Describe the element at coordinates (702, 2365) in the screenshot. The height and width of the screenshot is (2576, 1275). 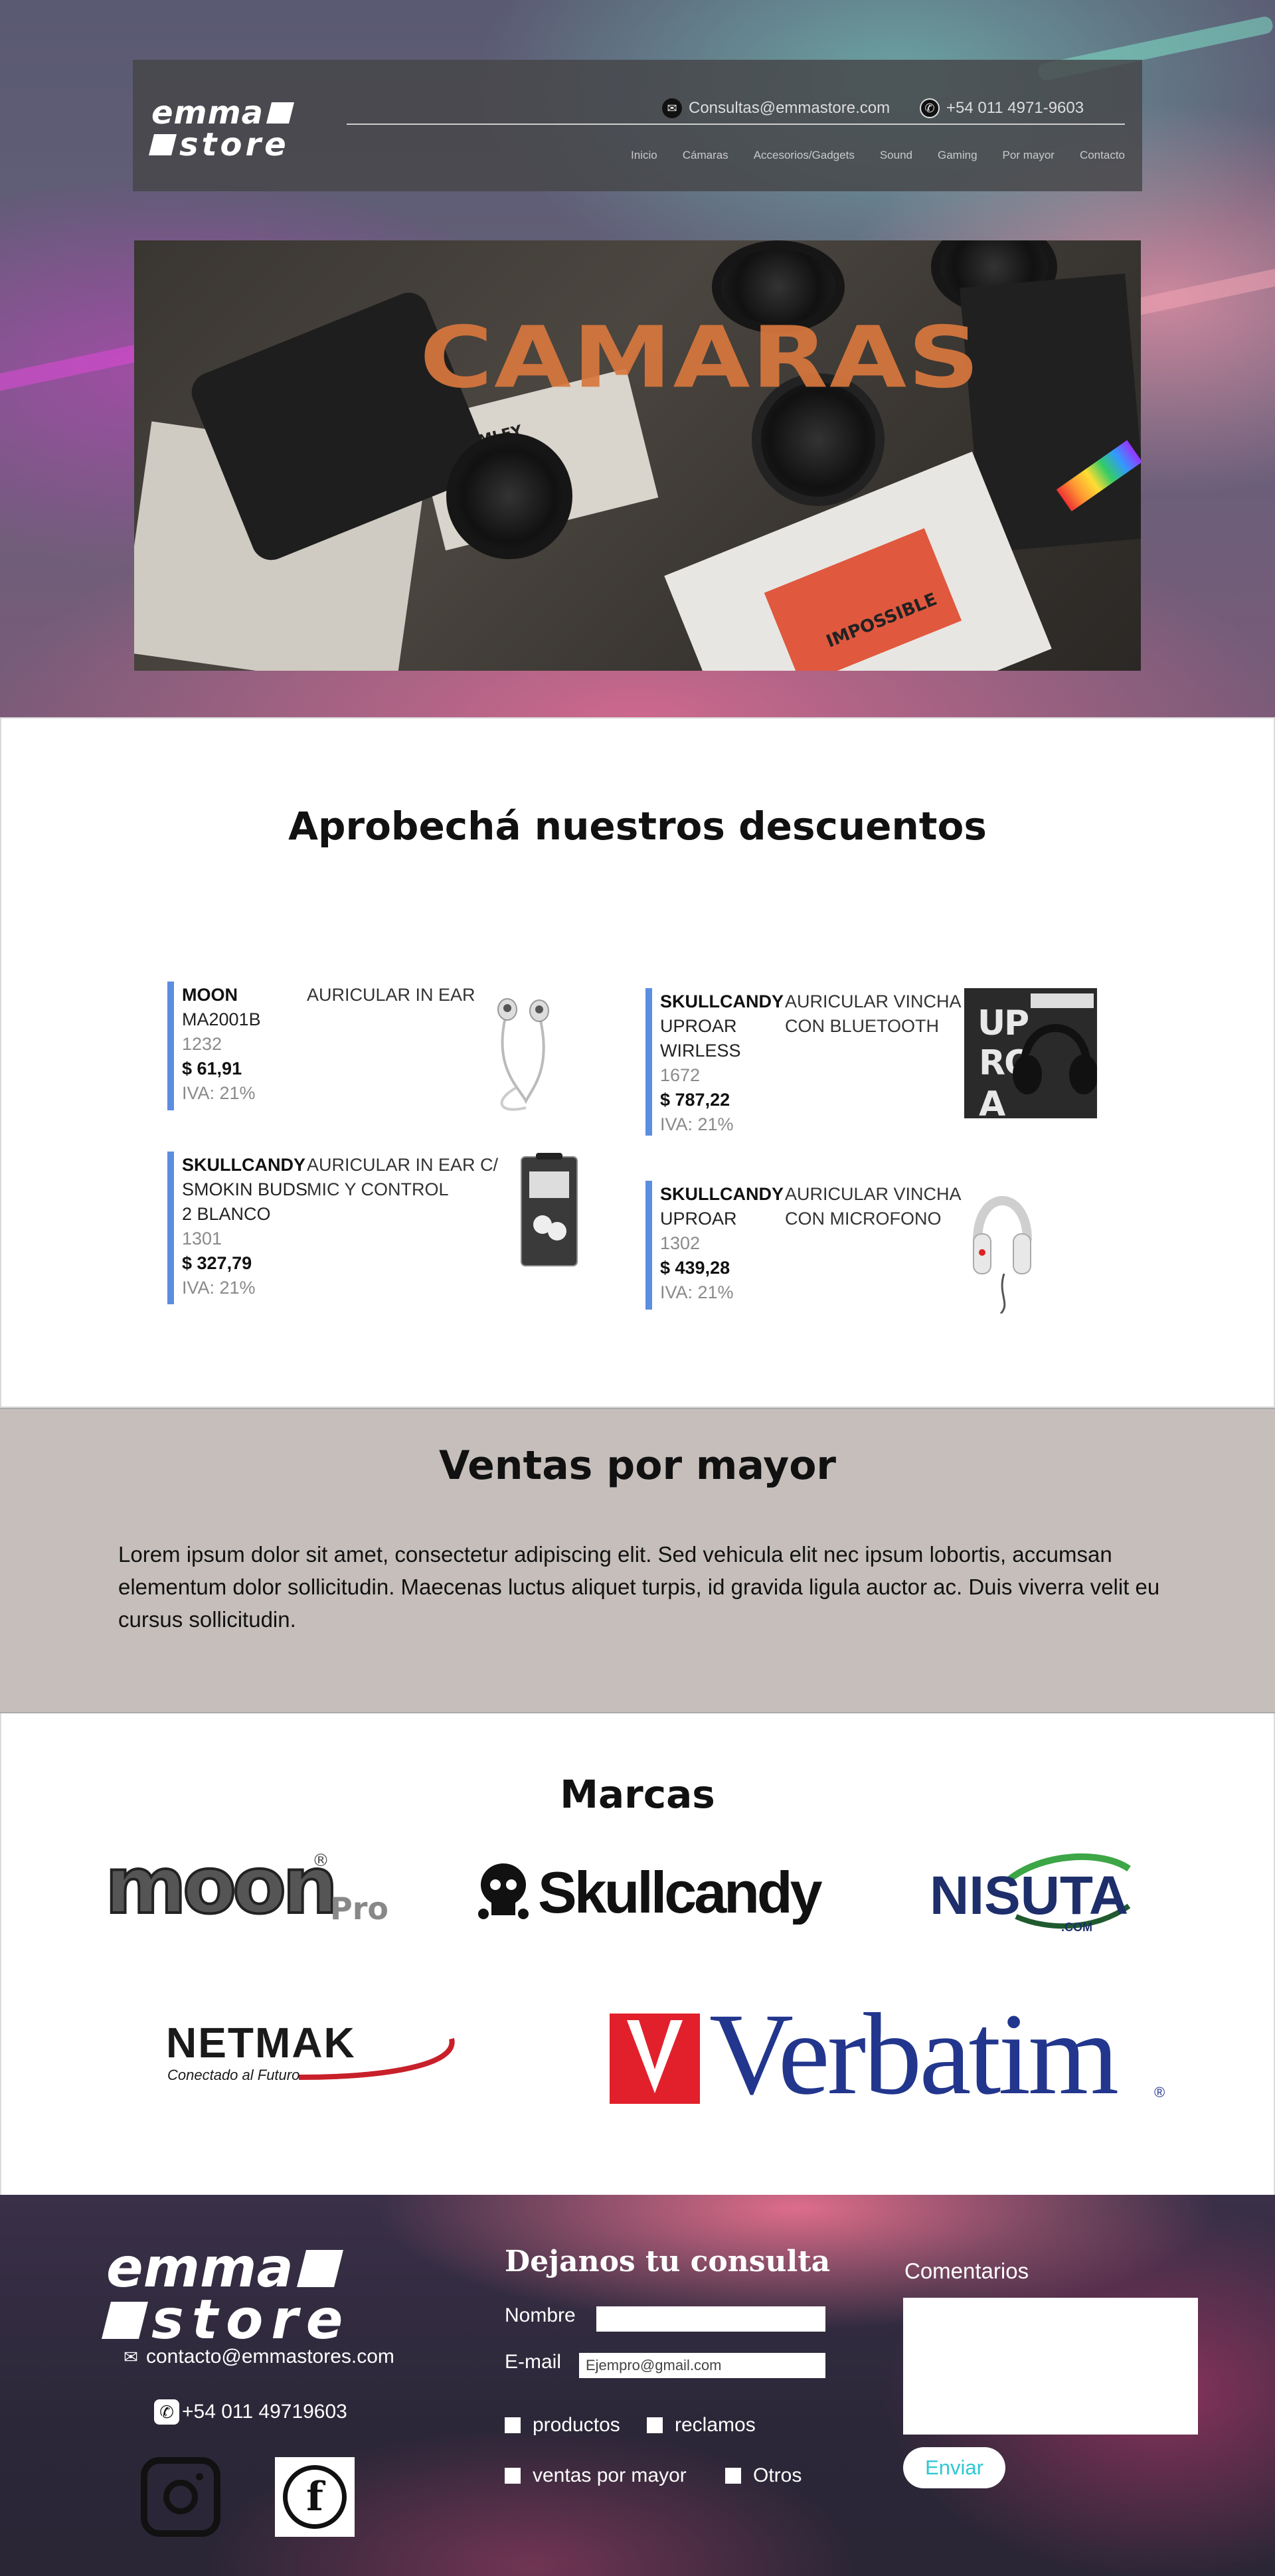
I see `email-input` at that location.